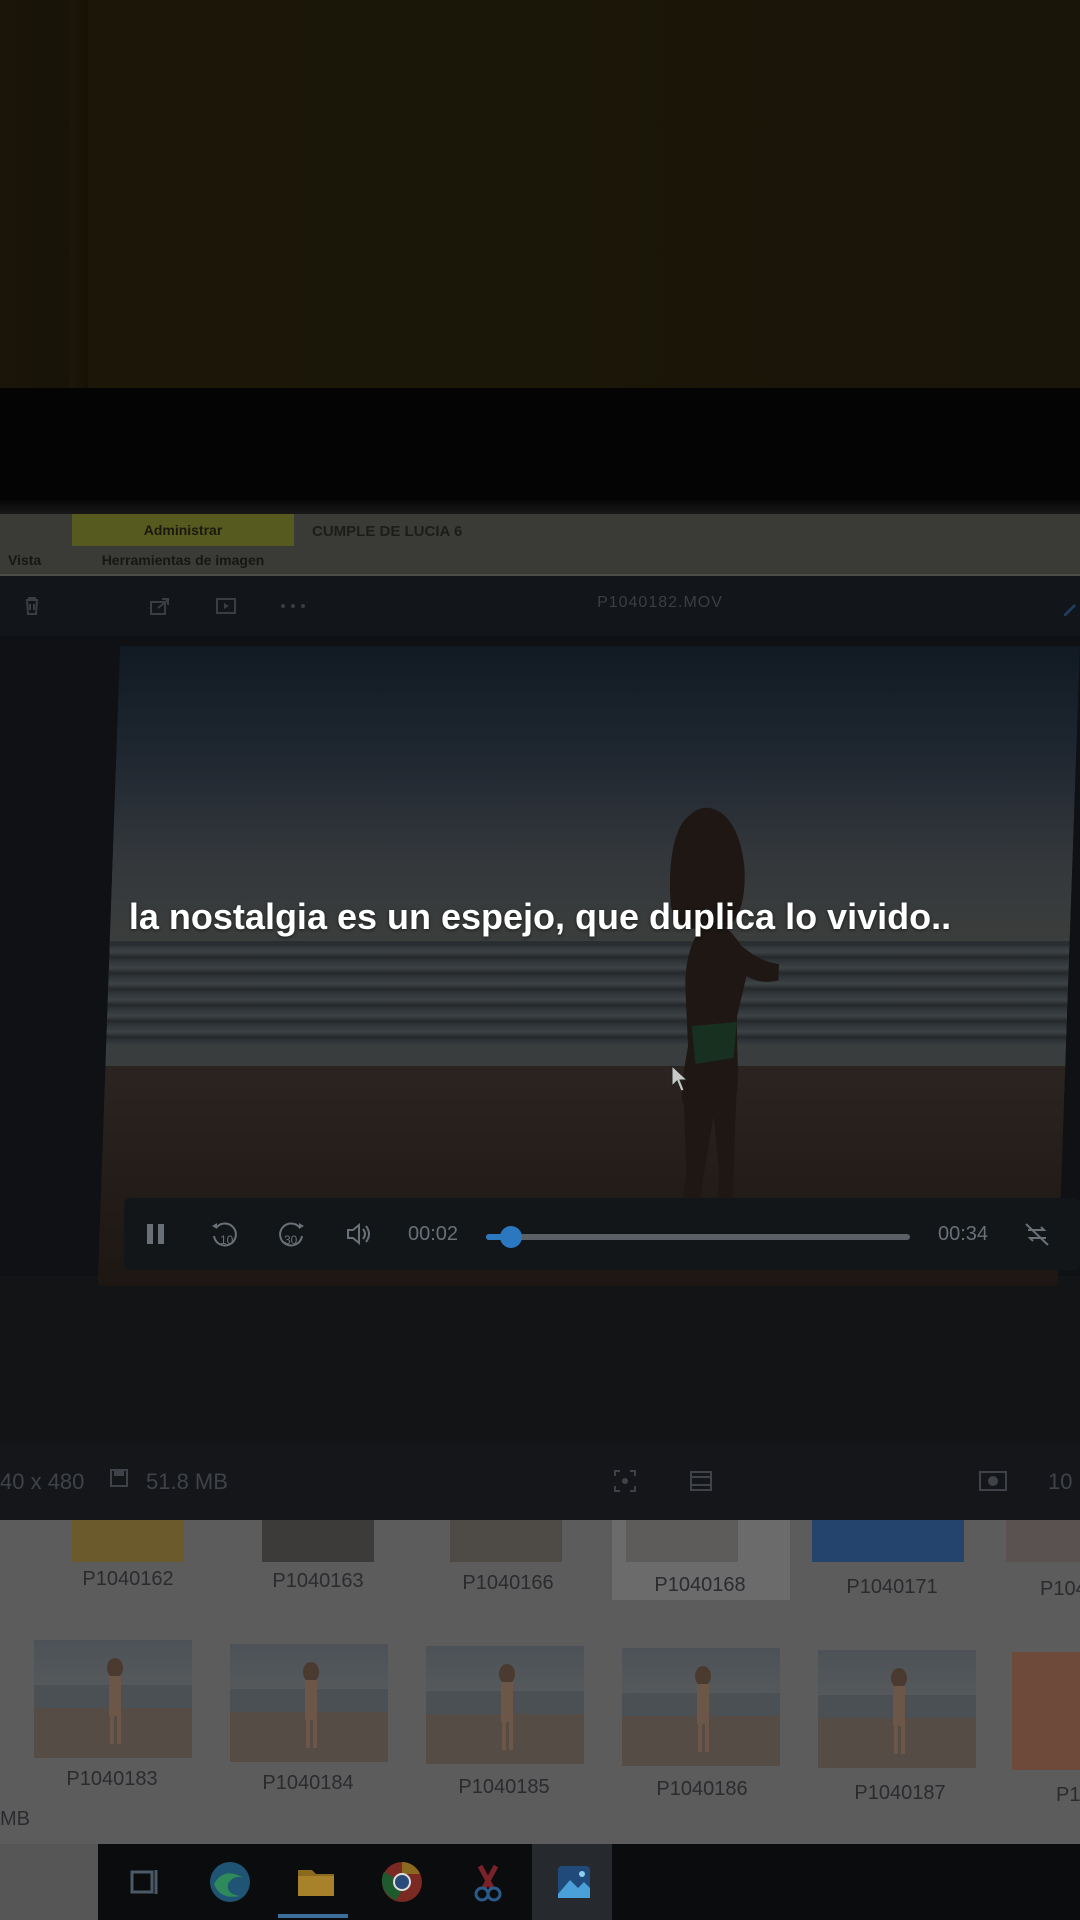 The width and height of the screenshot is (1080, 1920). What do you see at coordinates (488, 1882) in the screenshot?
I see `snip-tool-icon` at bounding box center [488, 1882].